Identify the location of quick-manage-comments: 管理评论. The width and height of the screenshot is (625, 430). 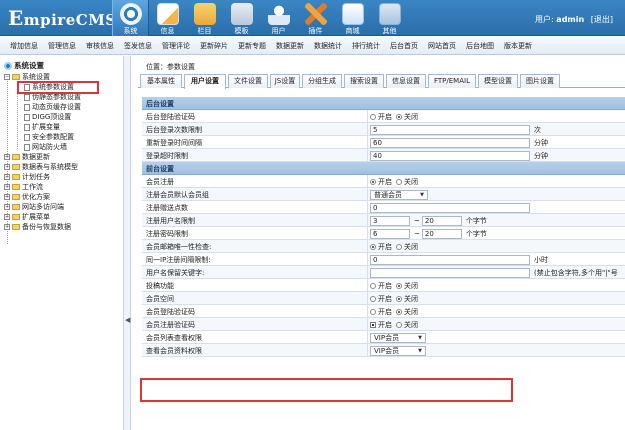
(176, 46).